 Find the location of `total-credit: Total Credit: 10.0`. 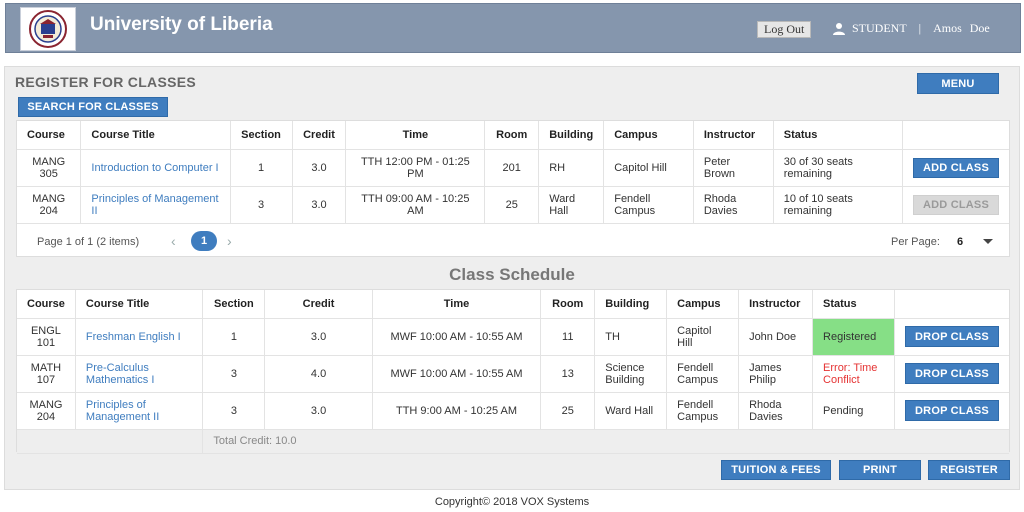

total-credit: Total Credit: 10.0 is located at coordinates (605, 441).